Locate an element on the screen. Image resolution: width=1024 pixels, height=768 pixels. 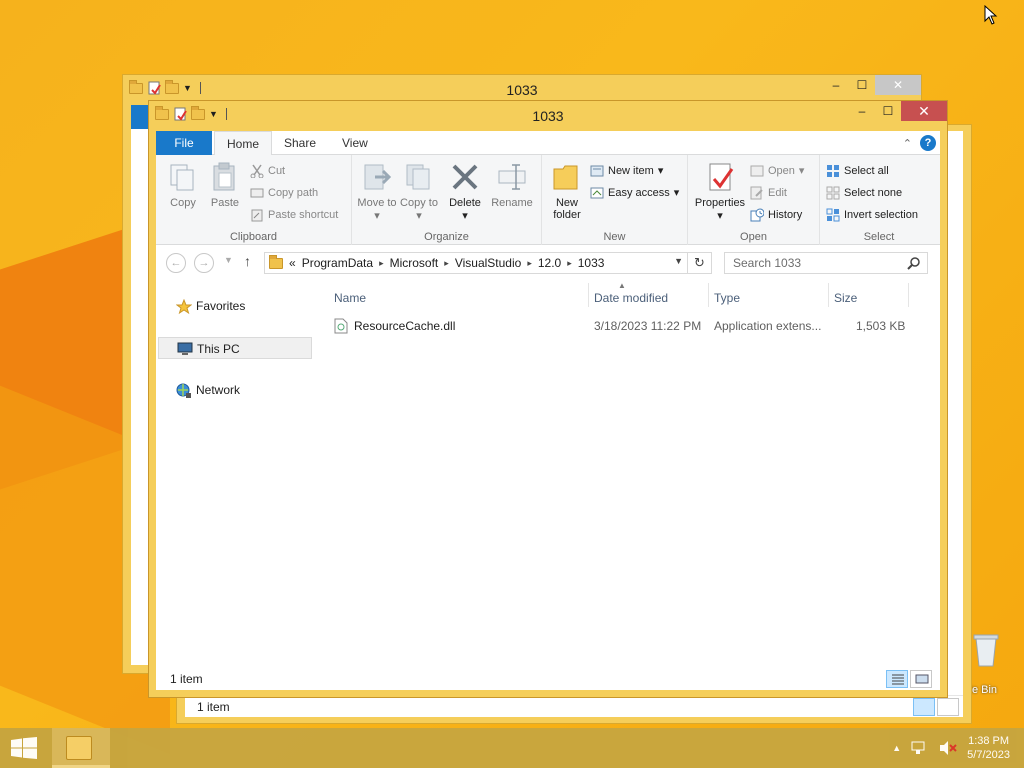
copy-button: Copy is located at coordinates (183, 185).